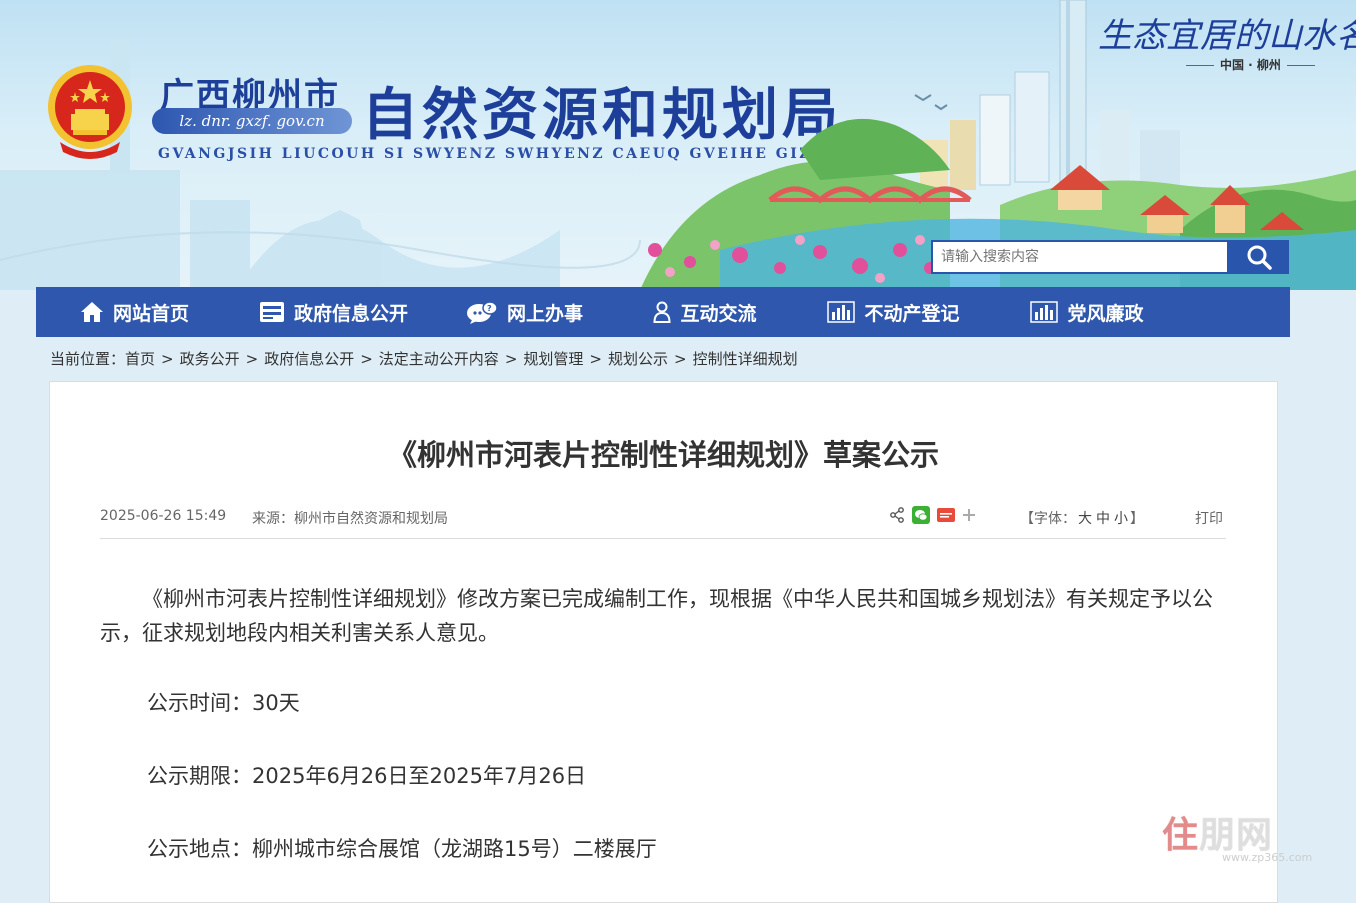 Image resolution: width=1356 pixels, height=903 pixels. Describe the element at coordinates (663, 455) in the screenshot. I see `article-title: 《柳州市河表片控制性详细规划》草案公示` at that location.